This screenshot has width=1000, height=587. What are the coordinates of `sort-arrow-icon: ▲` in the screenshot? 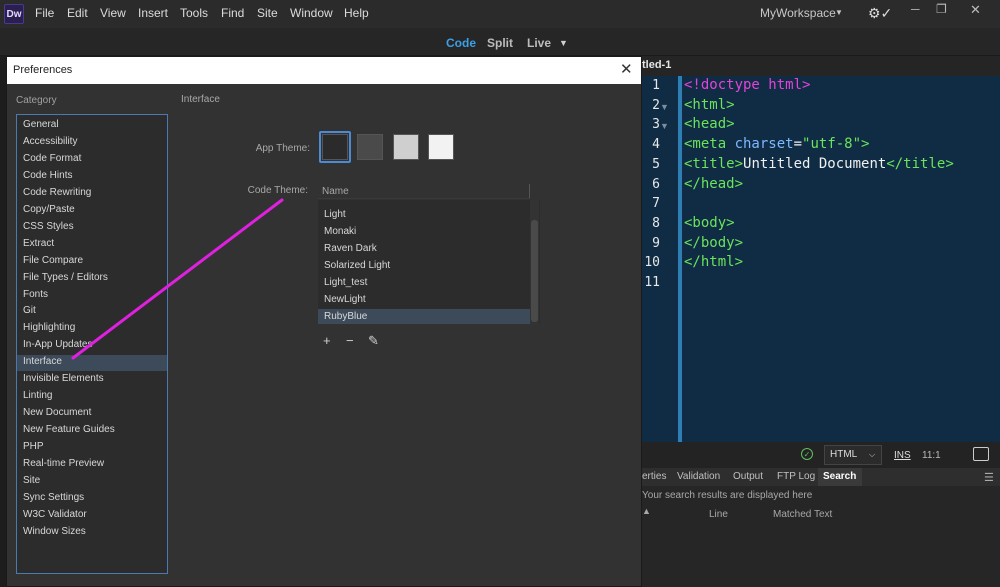 It's located at (646, 511).